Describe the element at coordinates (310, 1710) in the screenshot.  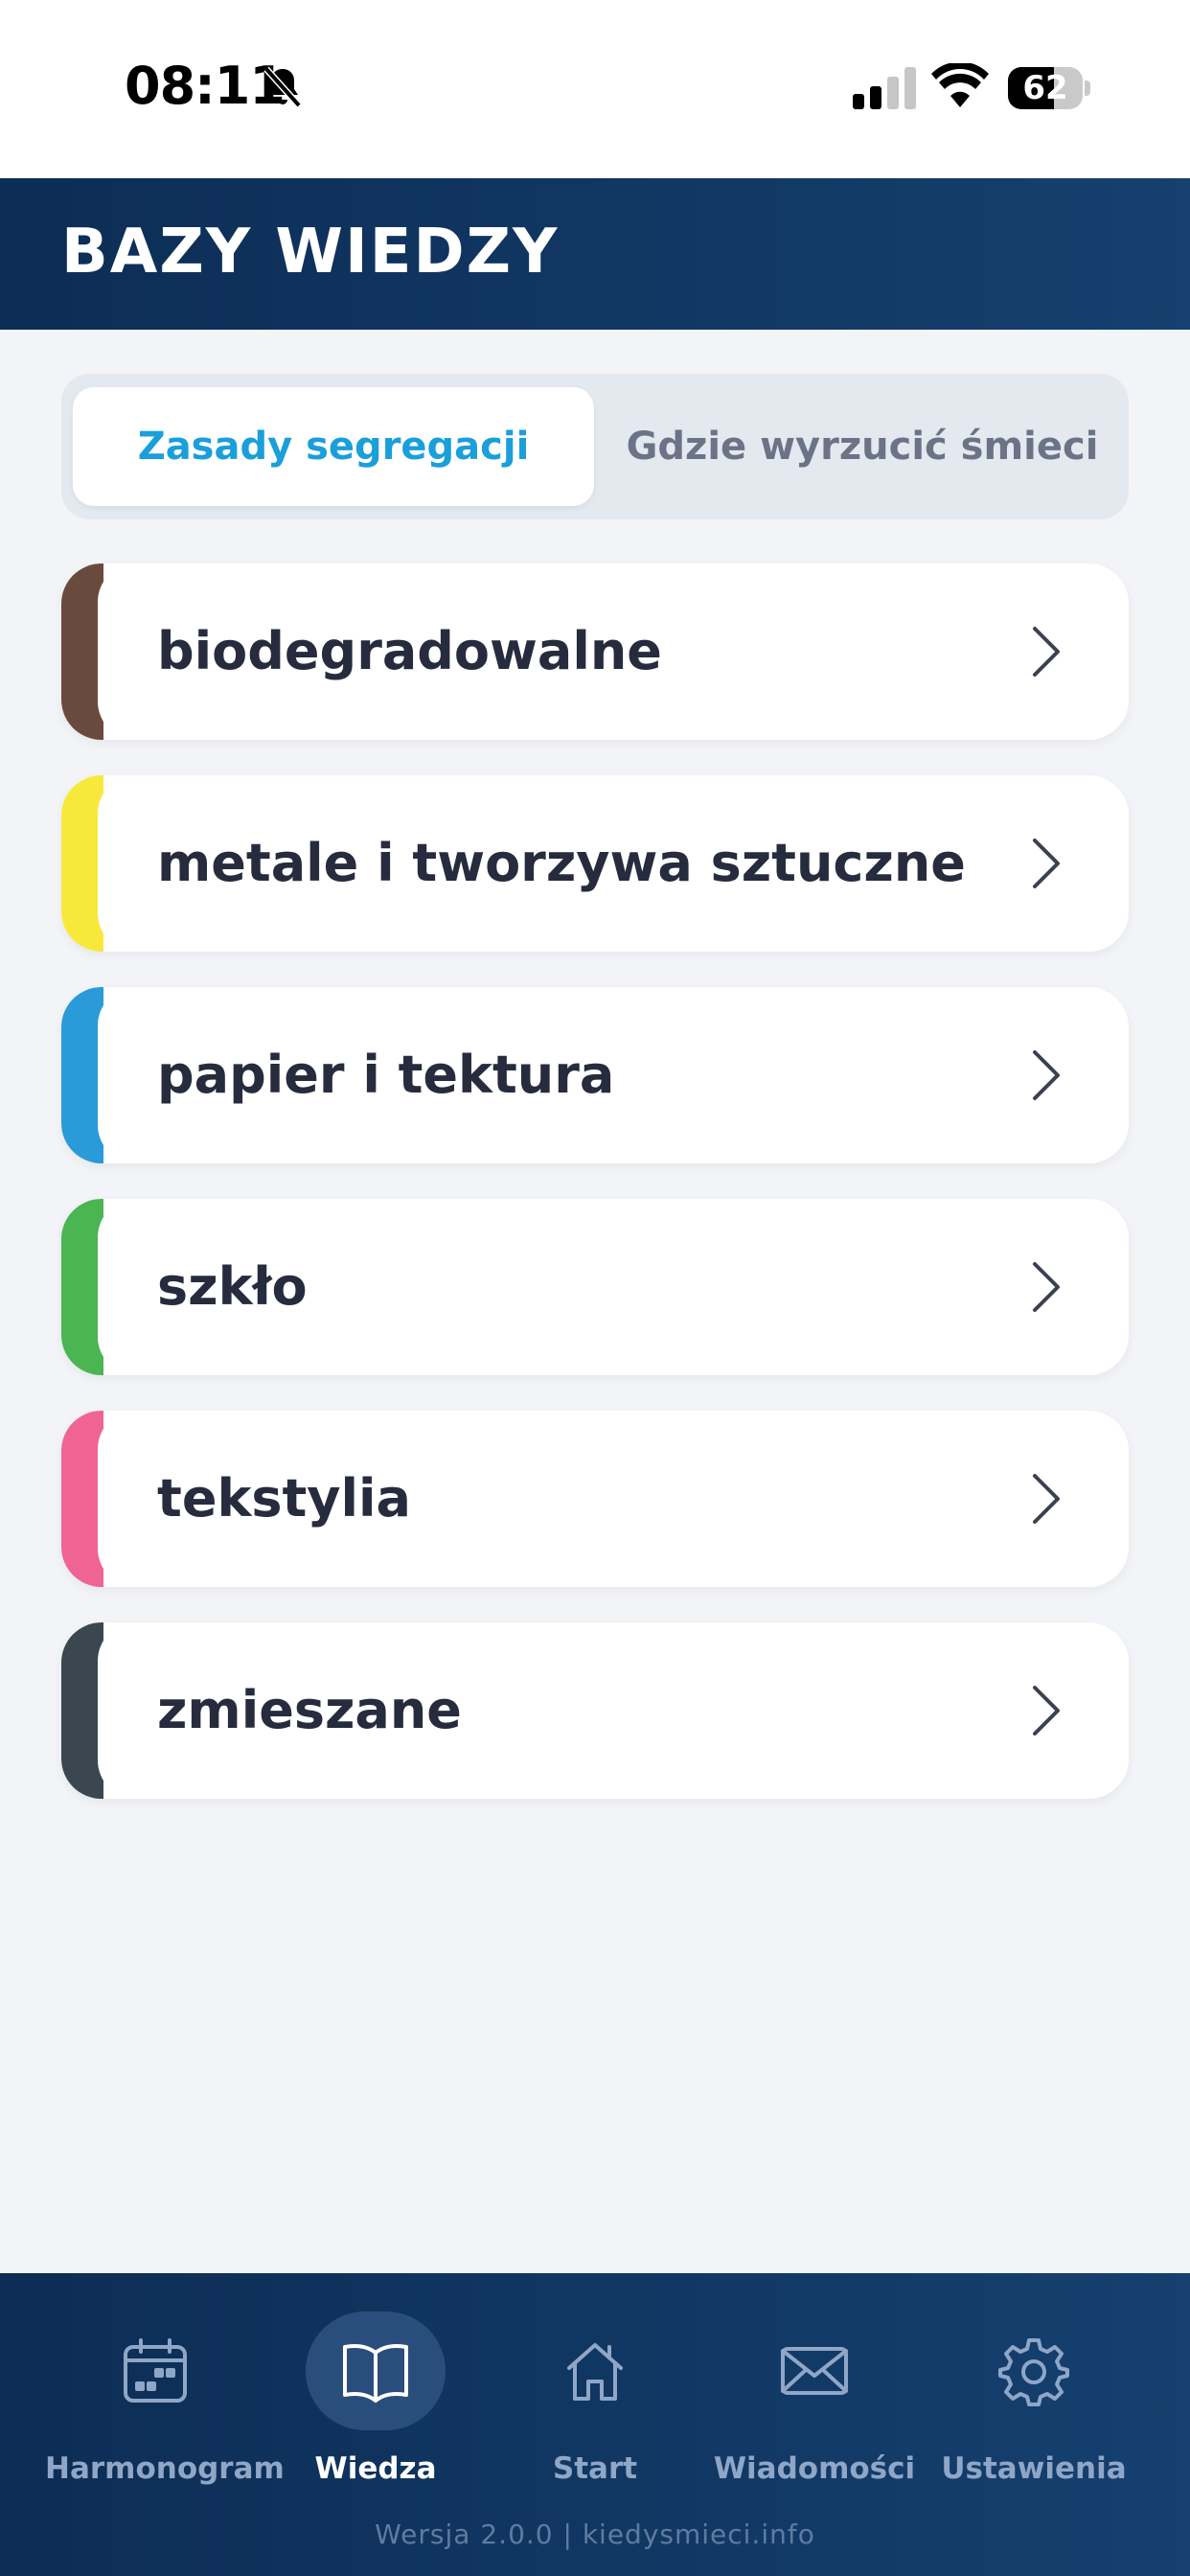
I see `category-label: zmieszane` at that location.